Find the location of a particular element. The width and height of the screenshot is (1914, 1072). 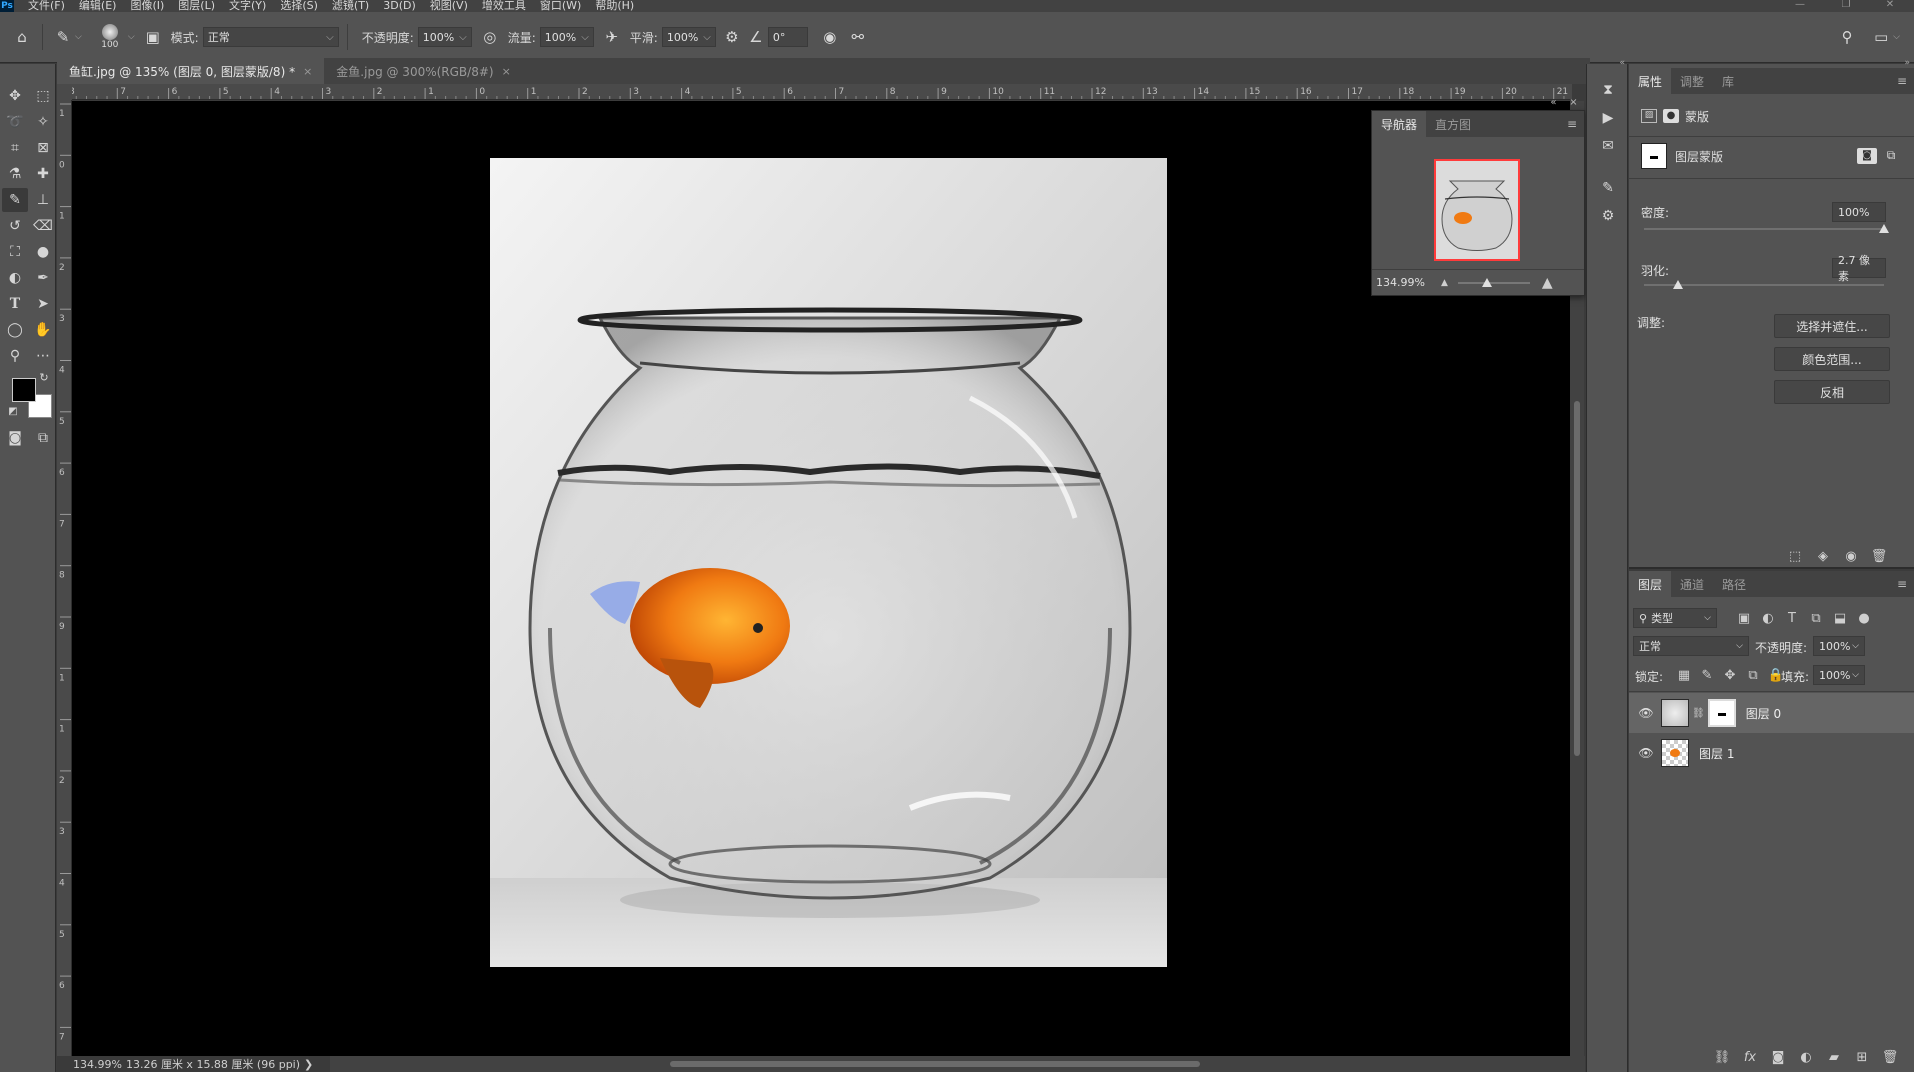

close-window-button: ✕ is located at coordinates (1890, 6).